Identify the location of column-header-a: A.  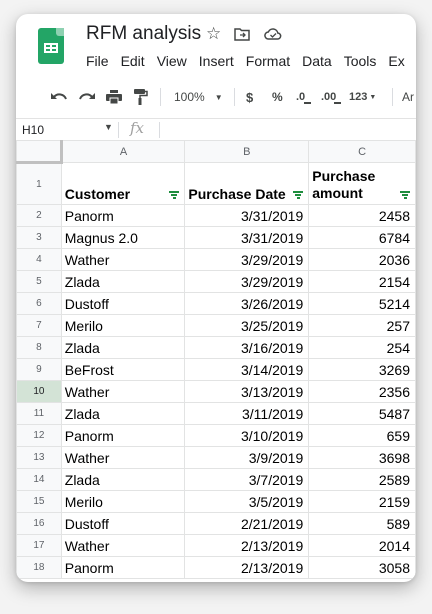
(123, 151).